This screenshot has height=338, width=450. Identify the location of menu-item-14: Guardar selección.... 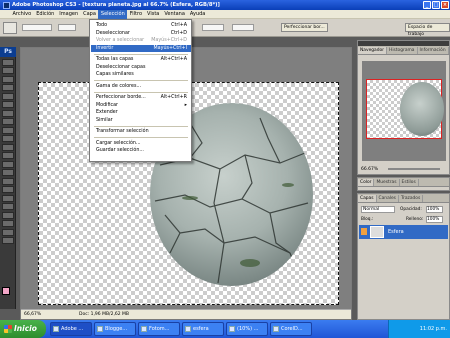
(141, 150).